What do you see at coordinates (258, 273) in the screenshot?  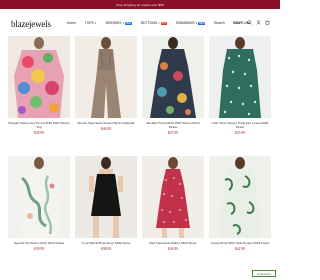 I see `star-icon: ★` at bounding box center [258, 273].